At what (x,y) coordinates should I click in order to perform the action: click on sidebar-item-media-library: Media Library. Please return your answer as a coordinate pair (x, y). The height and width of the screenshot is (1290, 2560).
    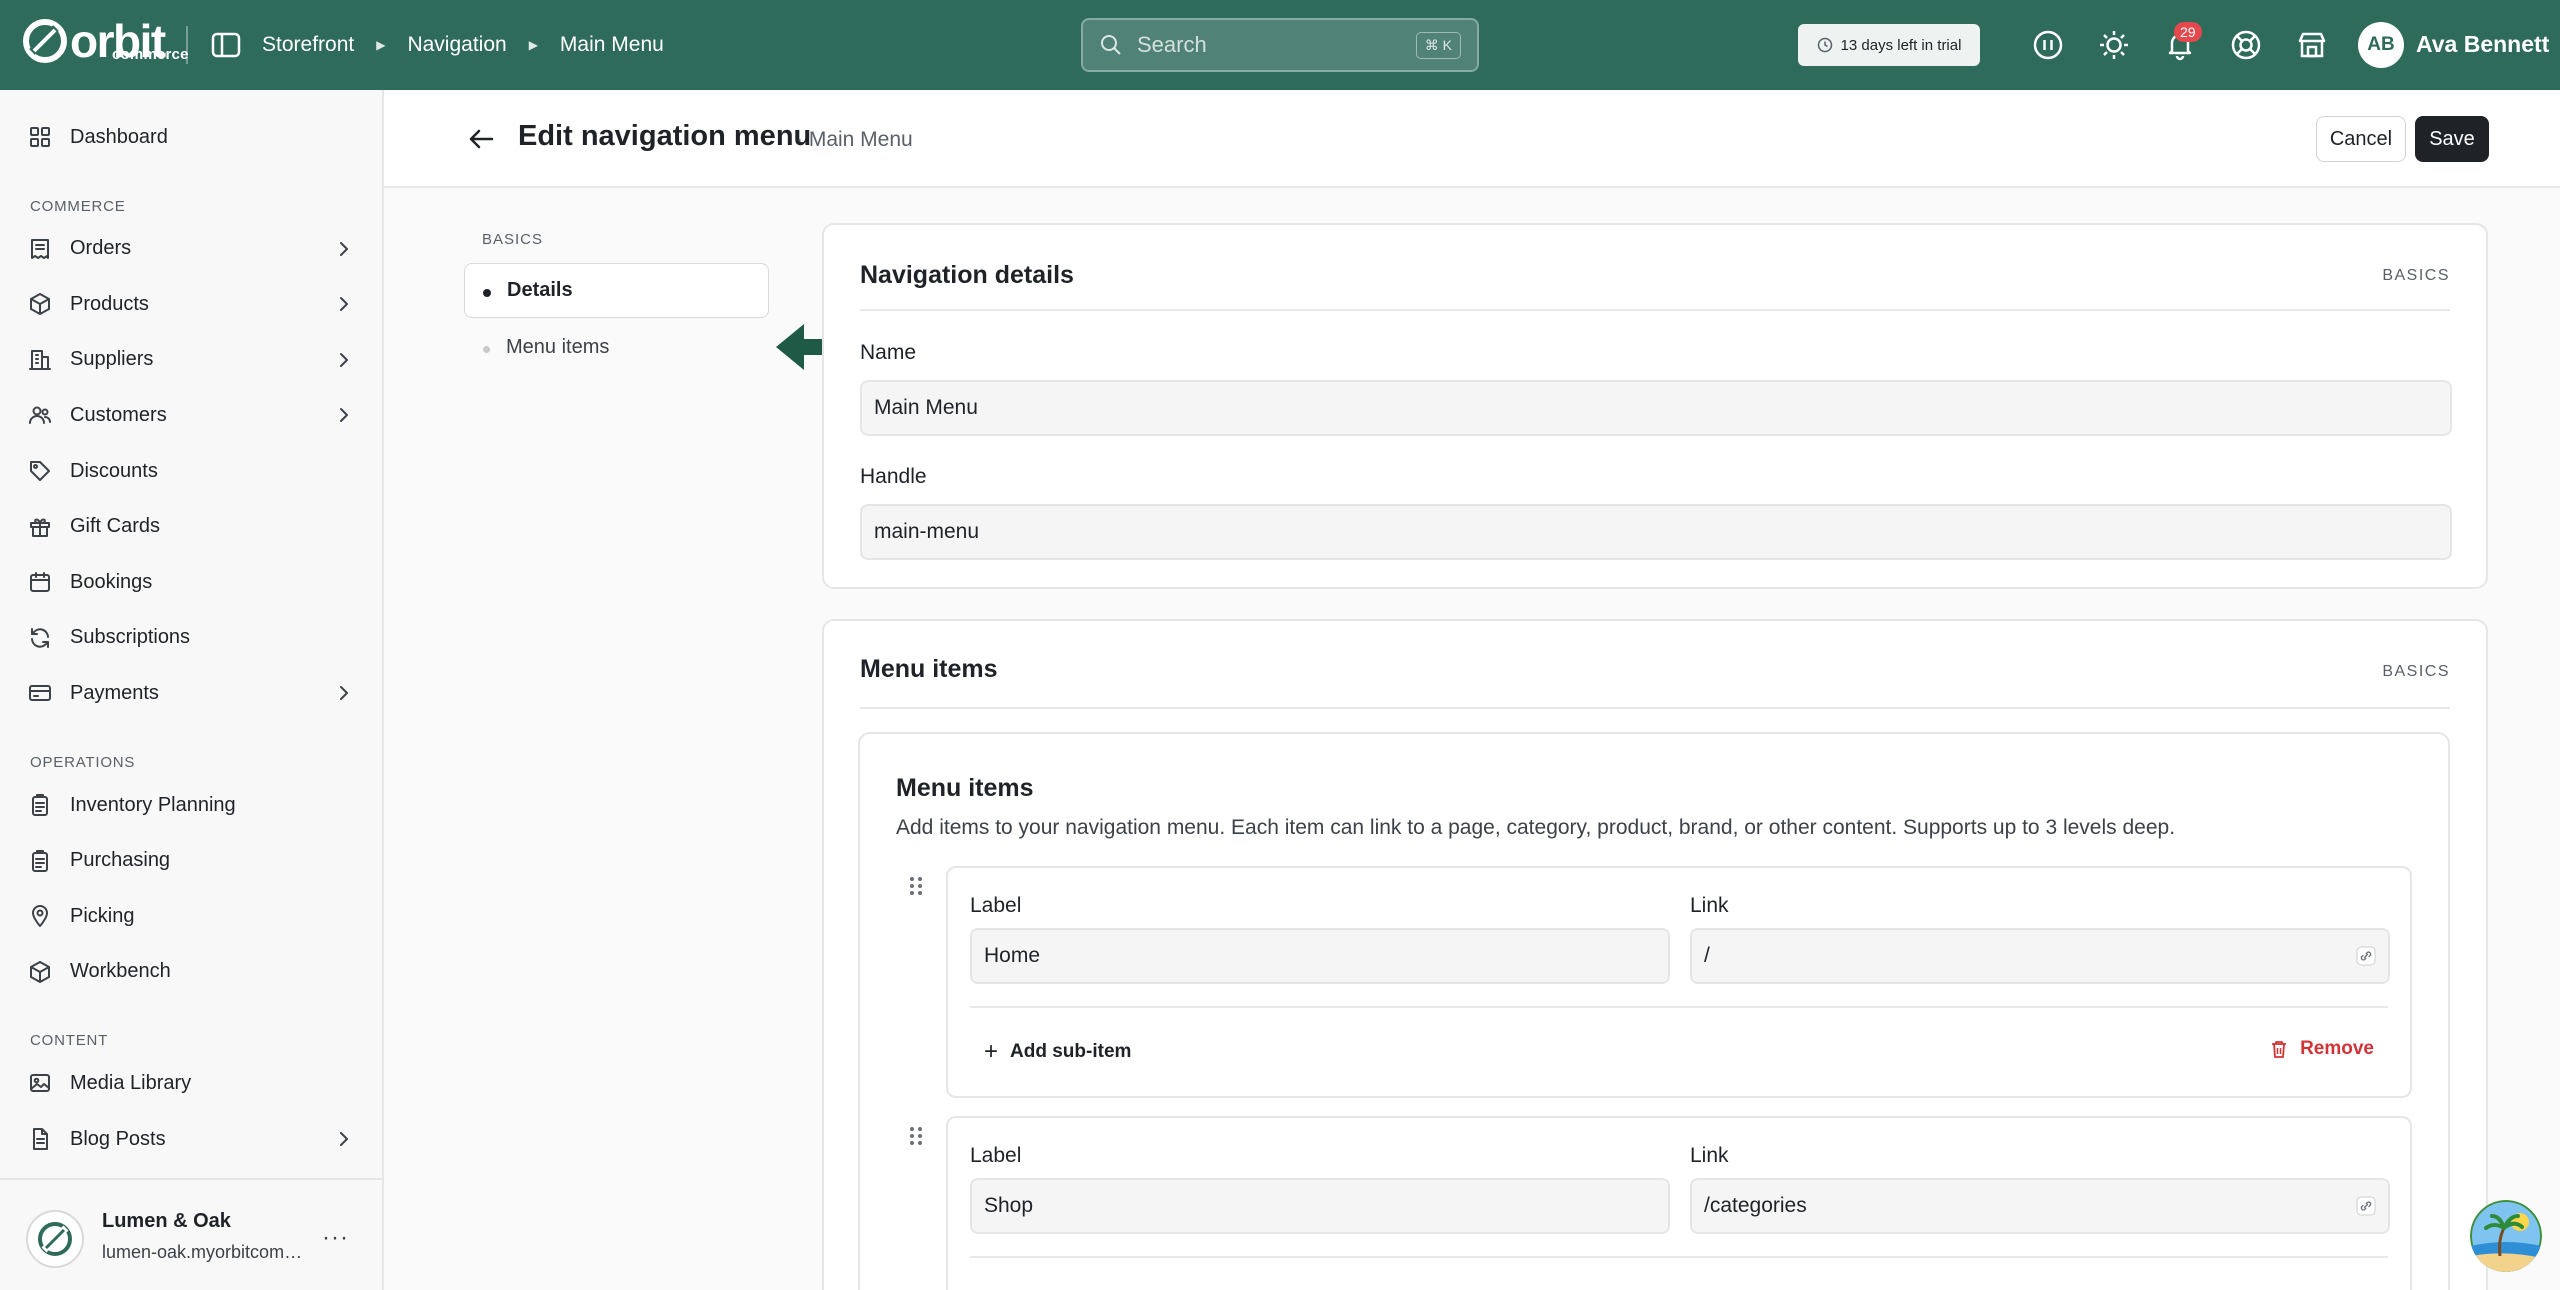
    Looking at the image, I should click on (191, 1083).